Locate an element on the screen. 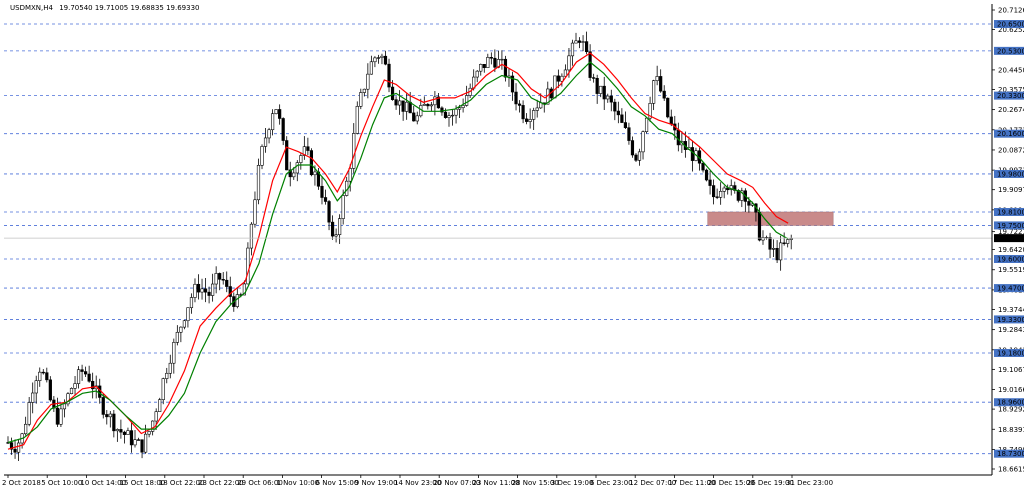 The width and height of the screenshot is (1024, 489). price-tick-label: 20.71265 is located at coordinates (1011, 11).